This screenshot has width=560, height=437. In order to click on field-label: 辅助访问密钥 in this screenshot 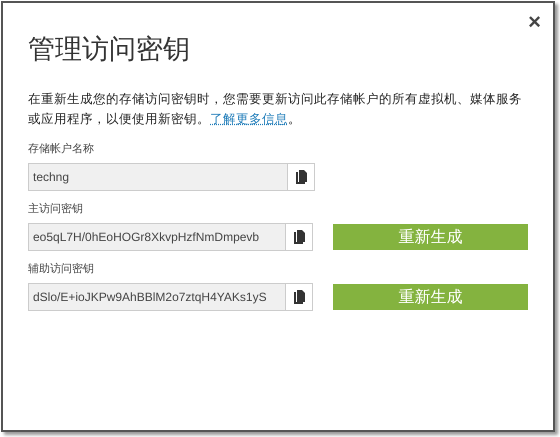, I will do `click(61, 269)`.